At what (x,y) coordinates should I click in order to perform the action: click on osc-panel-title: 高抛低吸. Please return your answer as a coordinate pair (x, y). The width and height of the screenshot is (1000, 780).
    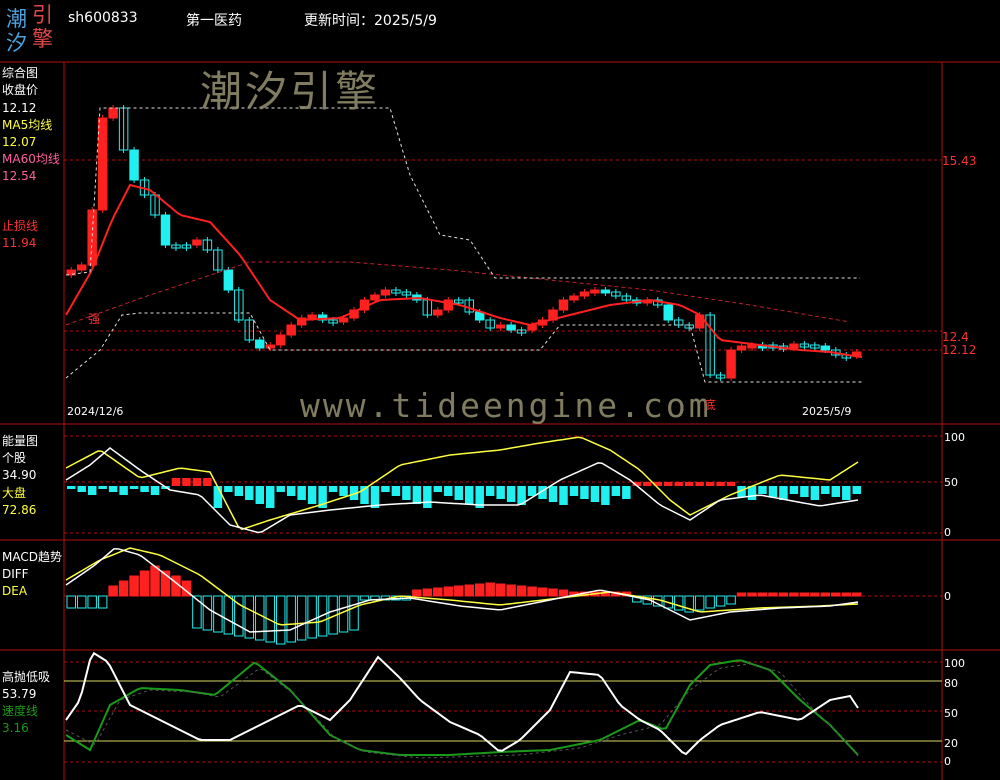
    Looking at the image, I should click on (26, 677).